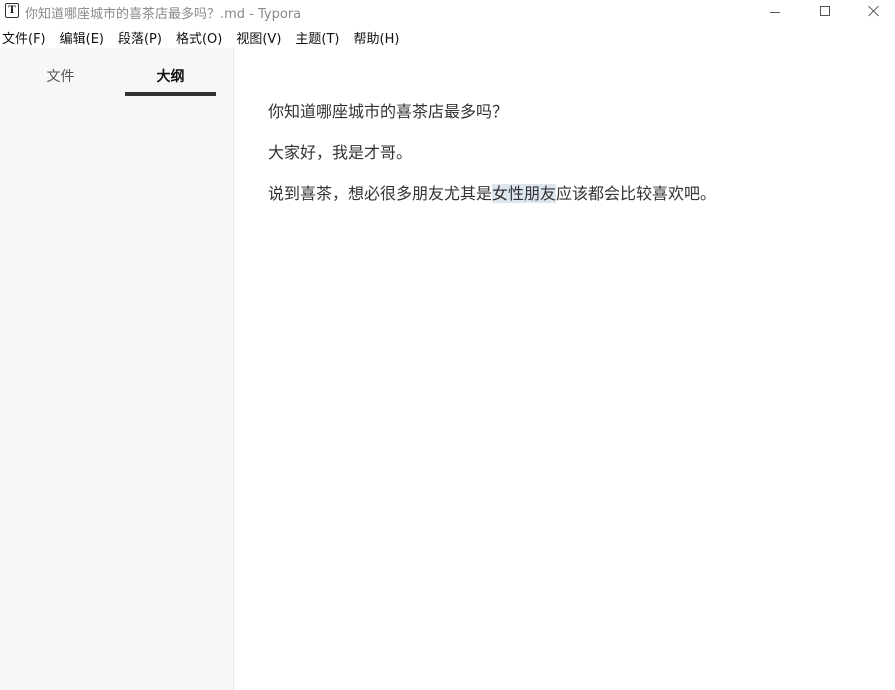 The image size is (895, 690). I want to click on minimize-button, so click(775, 11).